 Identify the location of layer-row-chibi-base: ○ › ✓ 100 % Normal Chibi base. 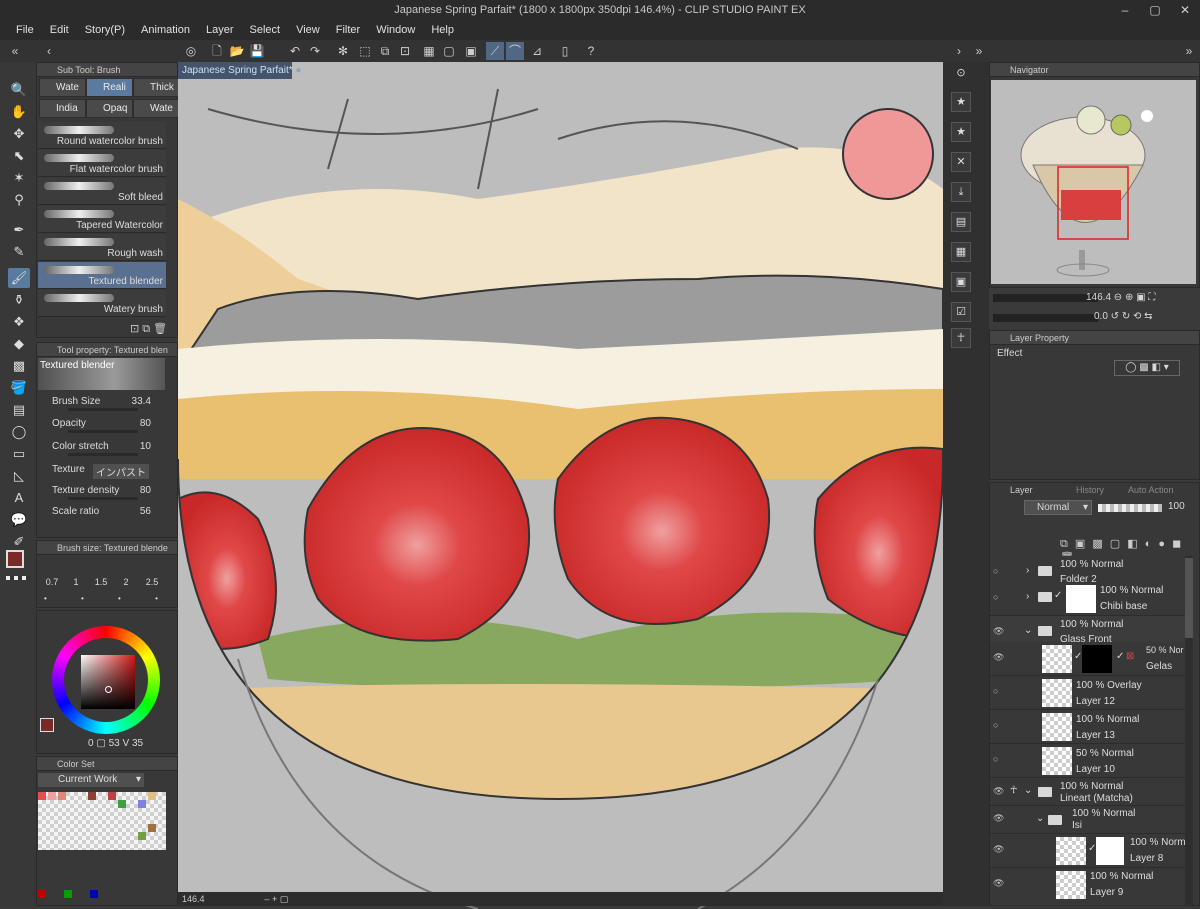
(1087, 599).